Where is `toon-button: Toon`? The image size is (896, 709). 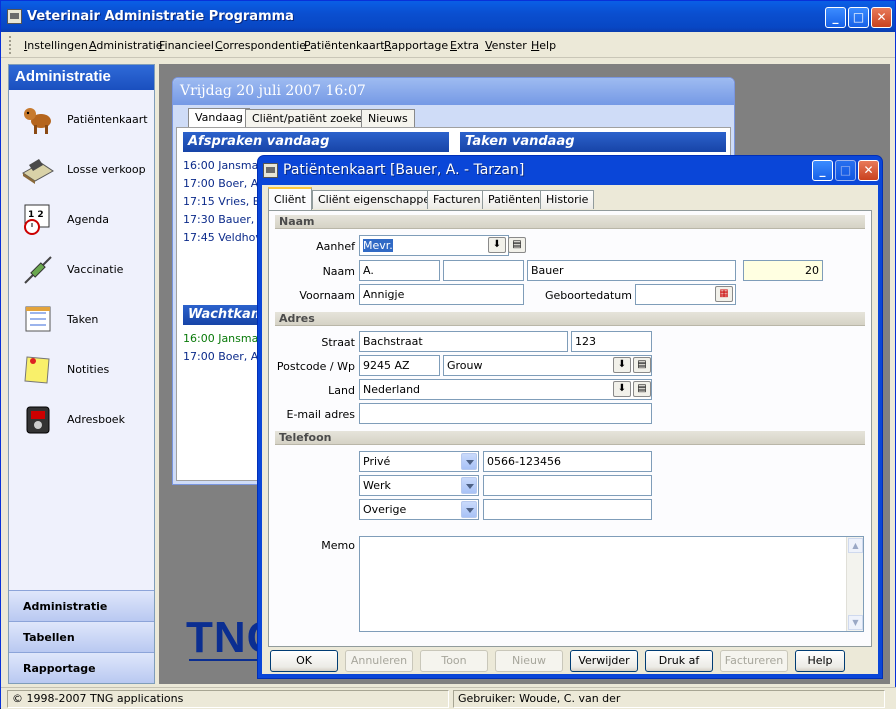 toon-button: Toon is located at coordinates (454, 661).